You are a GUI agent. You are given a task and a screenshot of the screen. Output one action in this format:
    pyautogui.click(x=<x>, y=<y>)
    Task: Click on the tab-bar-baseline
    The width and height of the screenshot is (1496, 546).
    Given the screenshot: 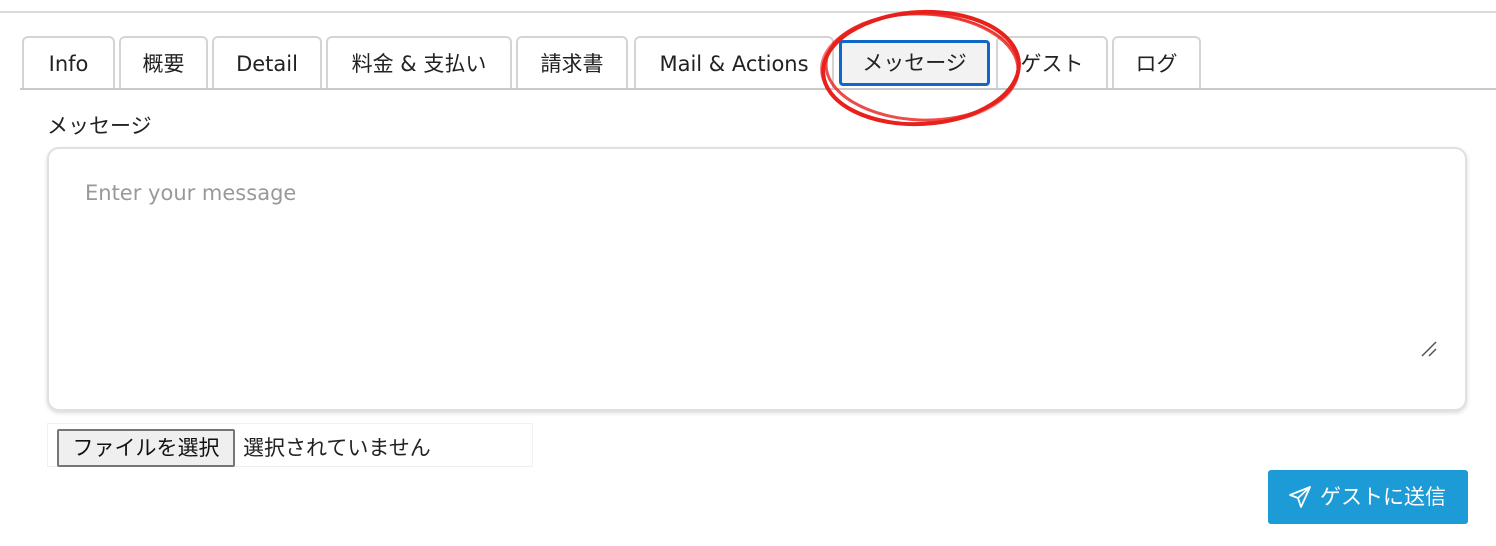 What is the action you would take?
    pyautogui.click(x=758, y=89)
    